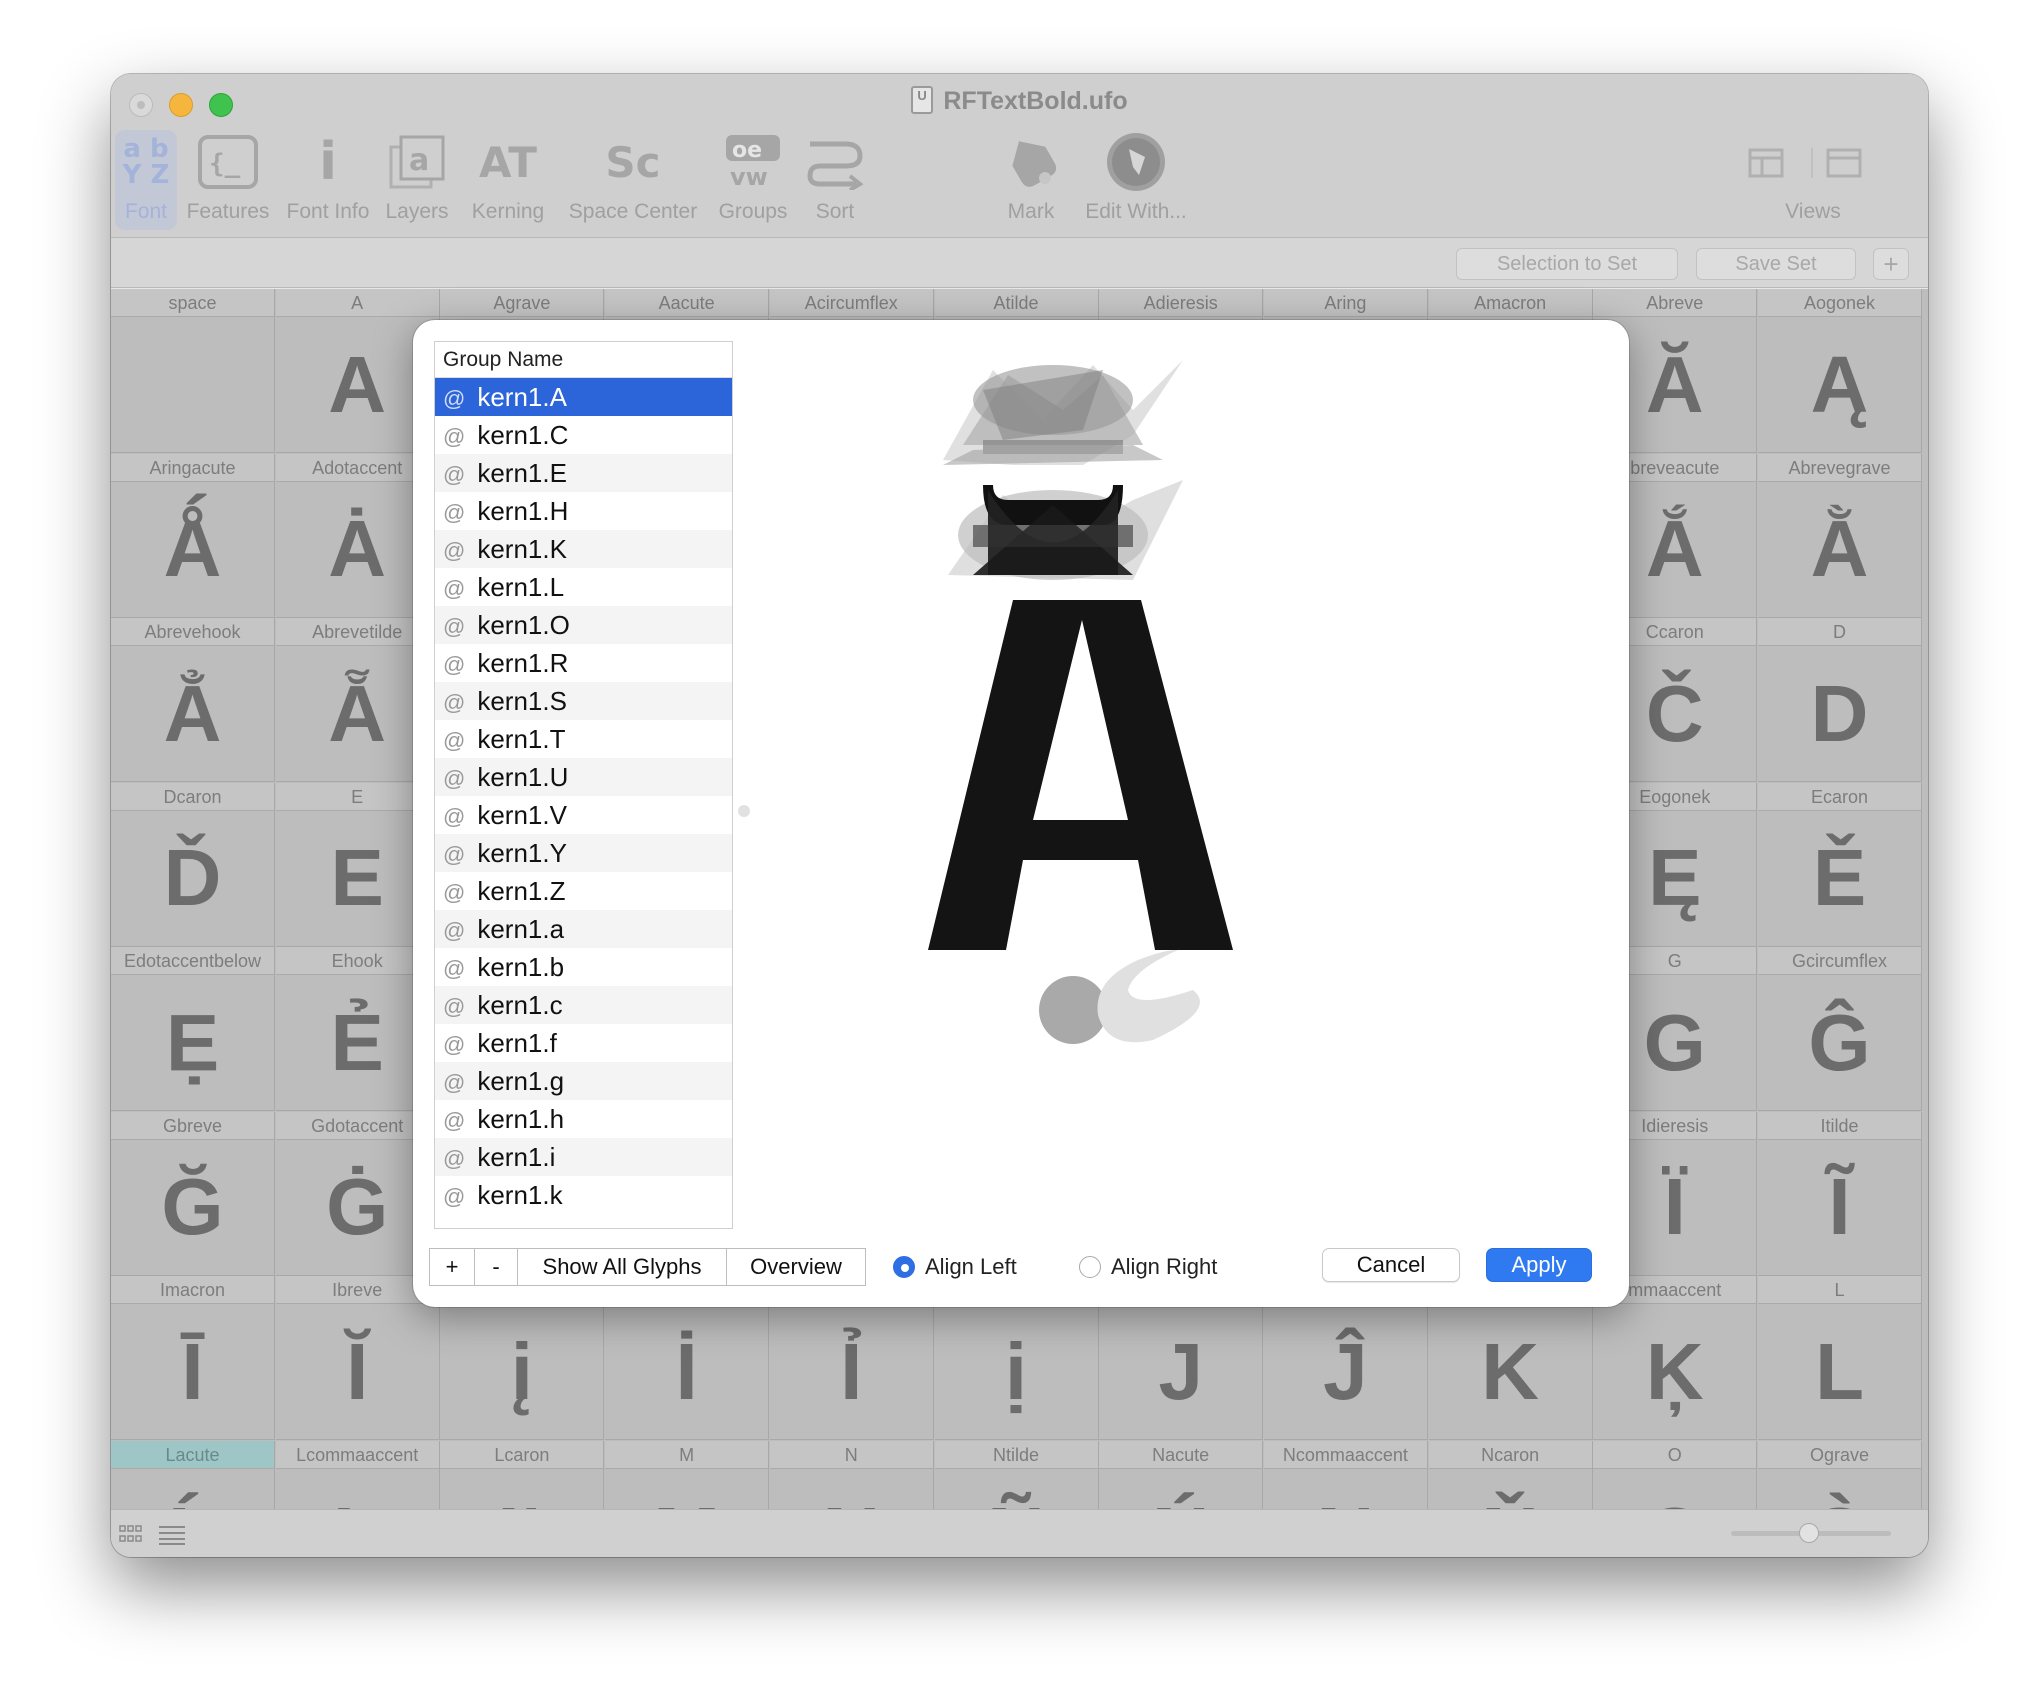 The height and width of the screenshot is (1700, 2034). What do you see at coordinates (1164, 1266) in the screenshot?
I see `align-right-label: Align Right` at bounding box center [1164, 1266].